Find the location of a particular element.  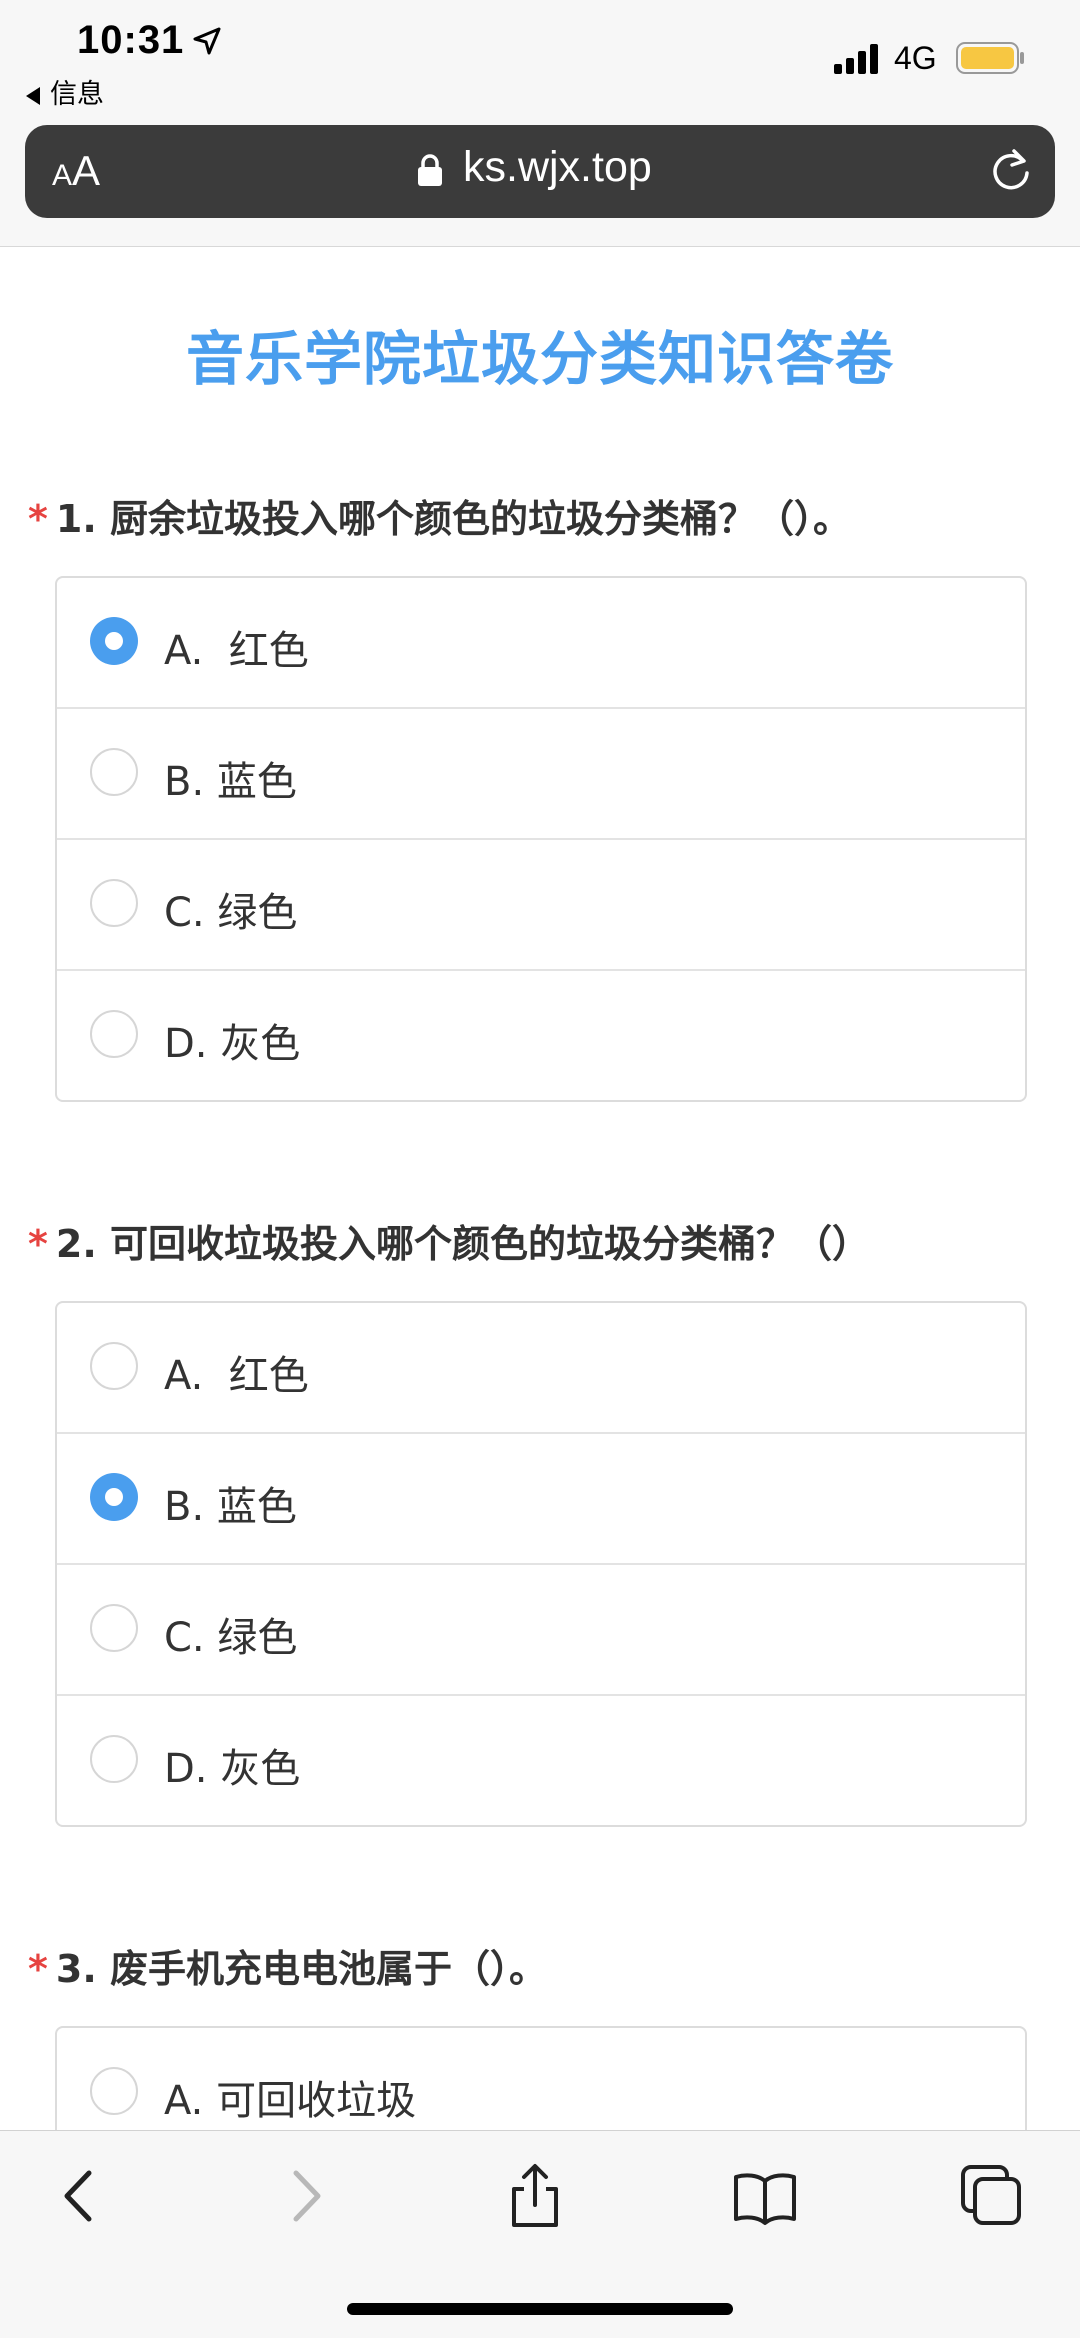

home-indicator is located at coordinates (540, 2309).